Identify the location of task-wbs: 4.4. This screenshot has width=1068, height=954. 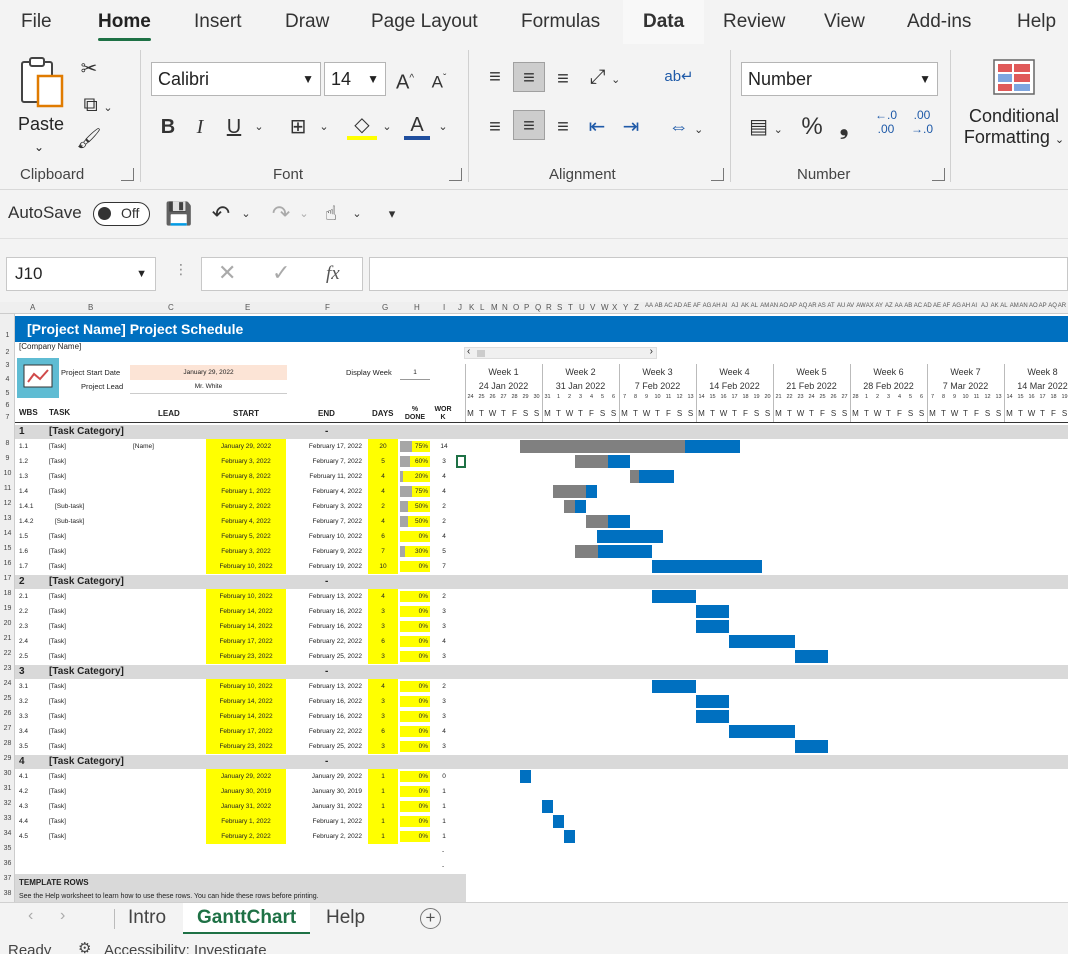
(23, 821).